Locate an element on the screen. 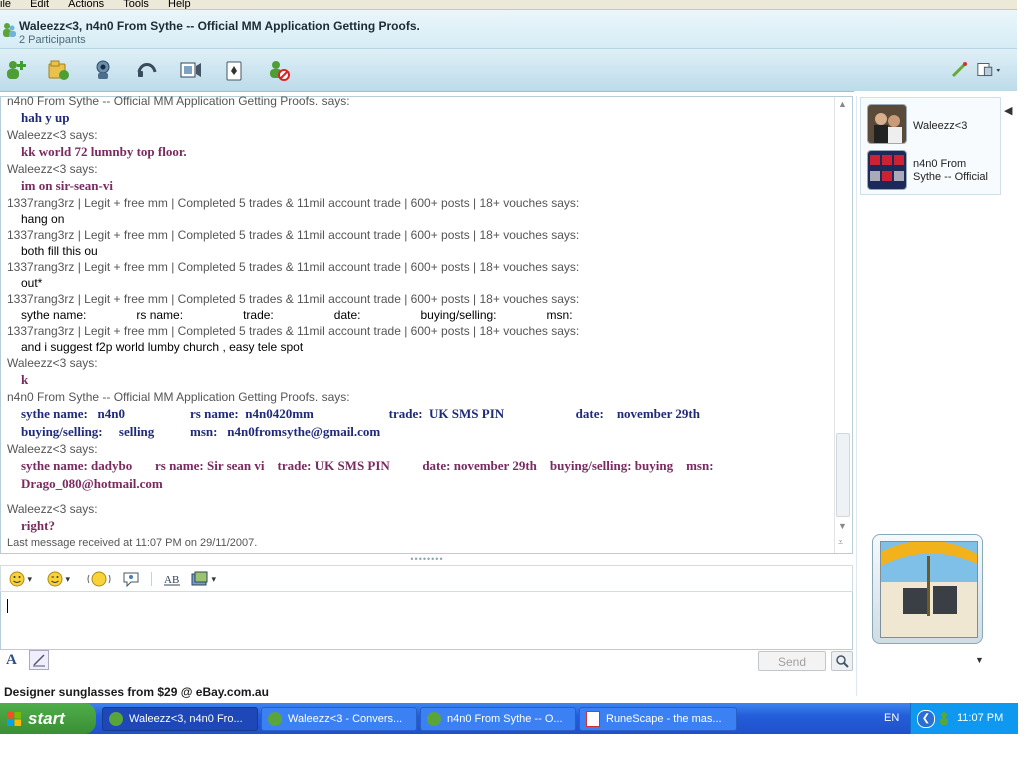  menu-bar: ile Edit Actions Tools Help is located at coordinates (508, 5).